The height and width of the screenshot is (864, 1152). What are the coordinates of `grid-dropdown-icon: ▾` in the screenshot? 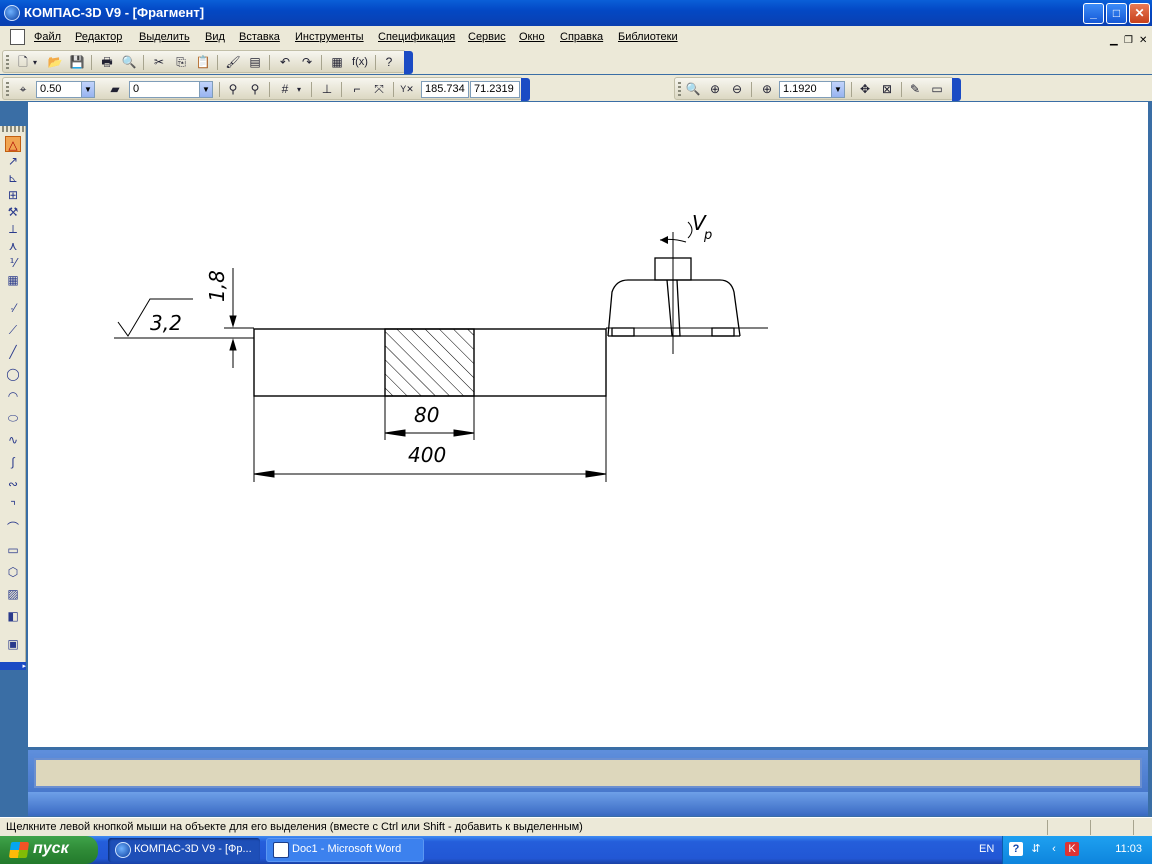 It's located at (299, 89).